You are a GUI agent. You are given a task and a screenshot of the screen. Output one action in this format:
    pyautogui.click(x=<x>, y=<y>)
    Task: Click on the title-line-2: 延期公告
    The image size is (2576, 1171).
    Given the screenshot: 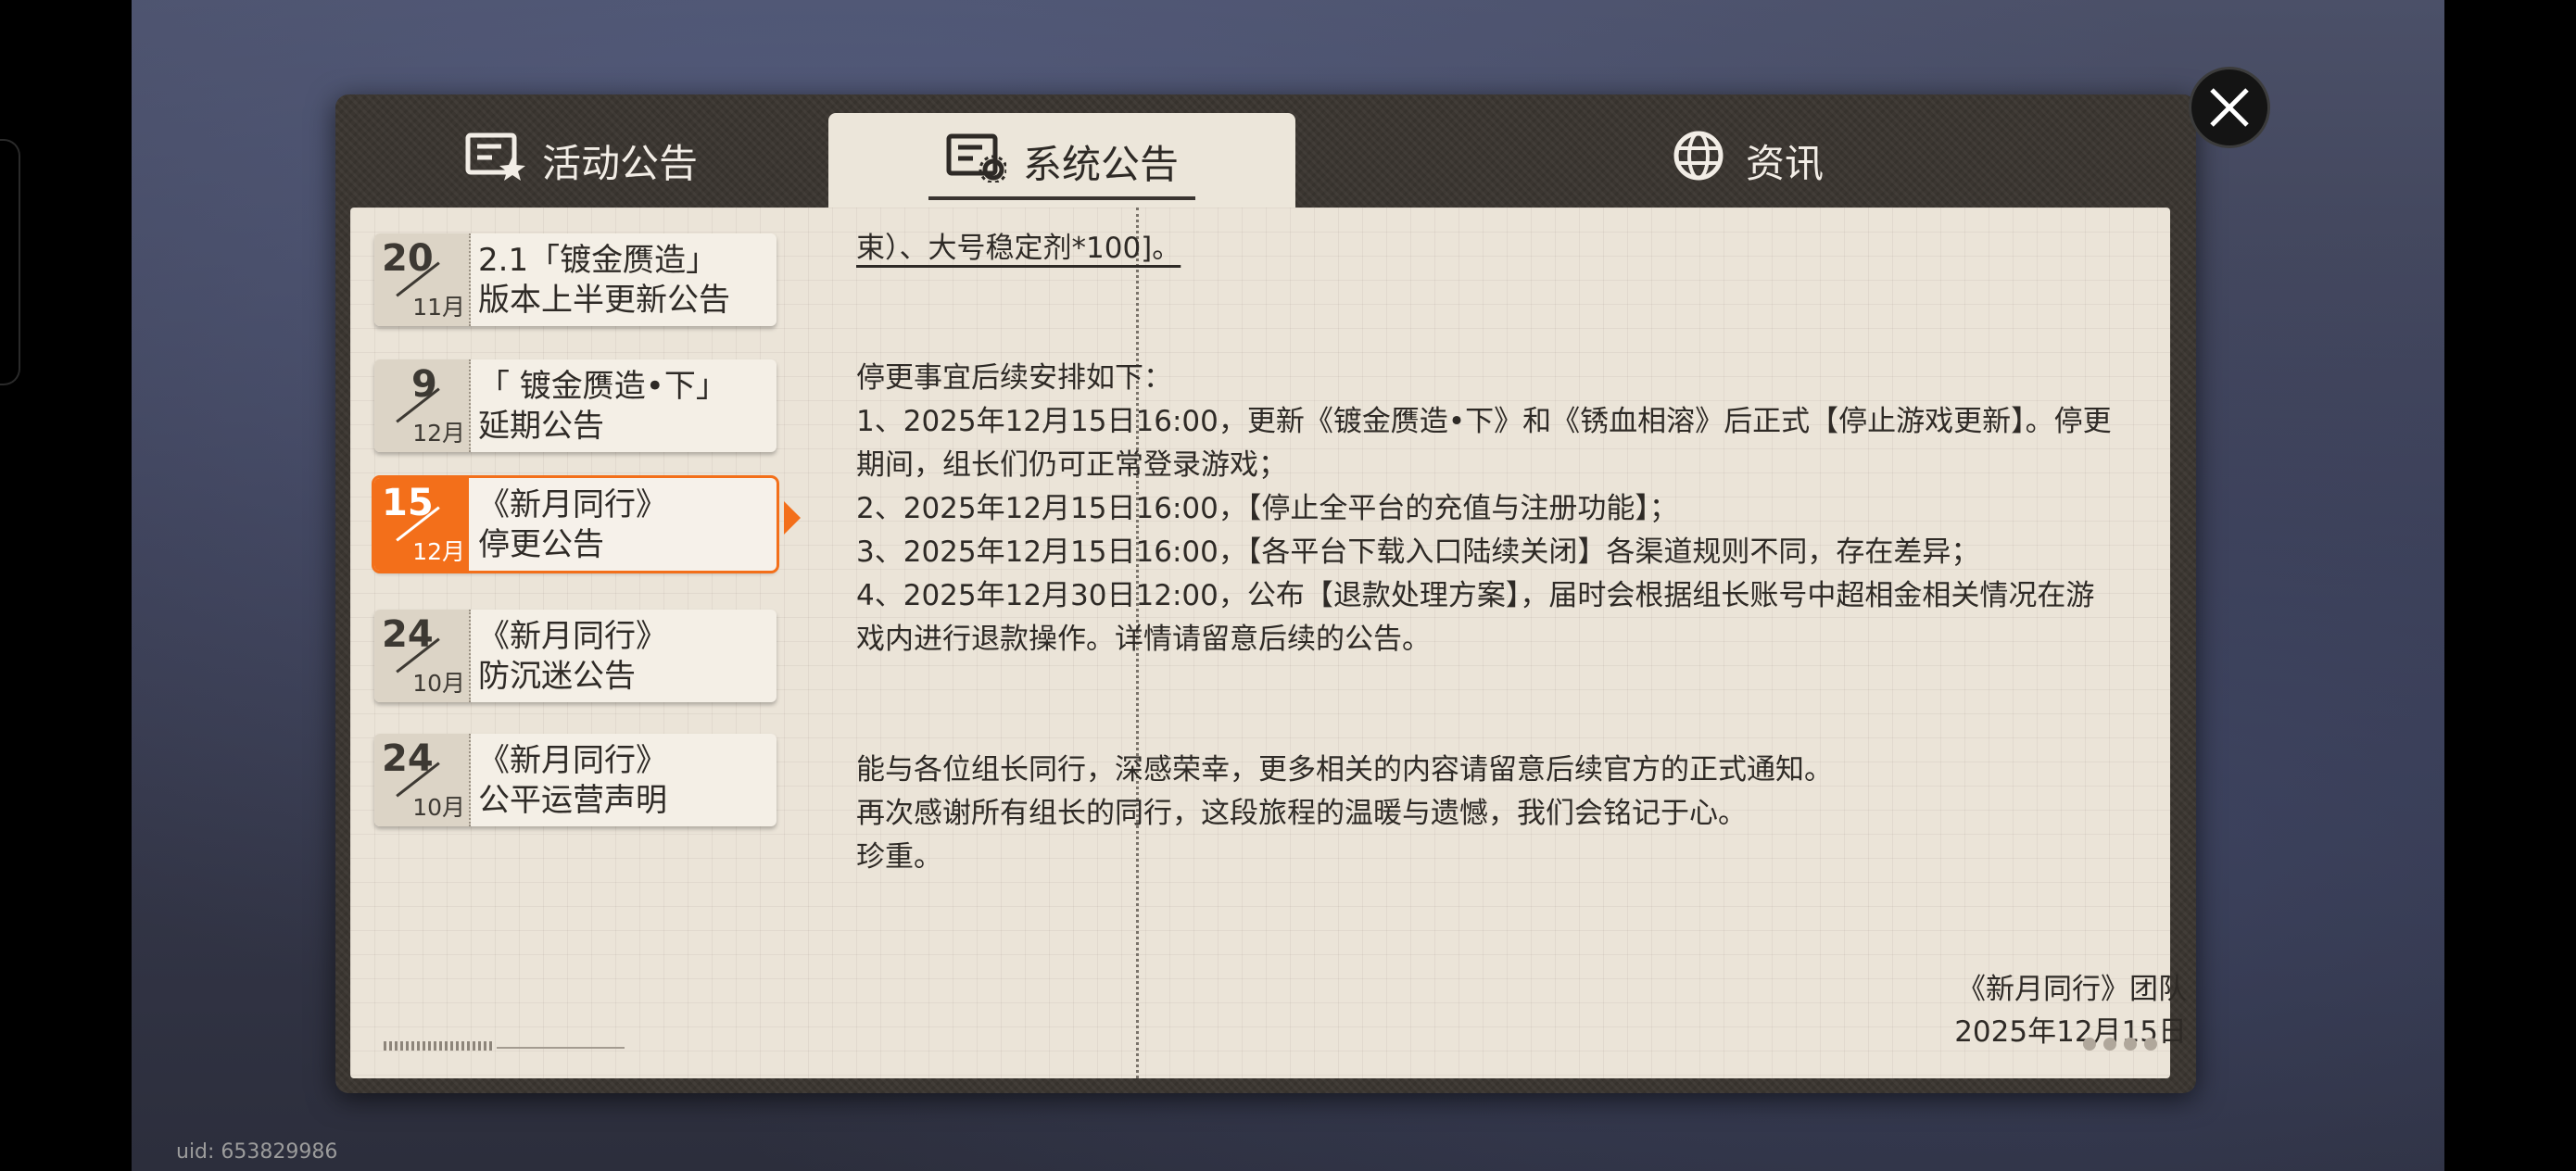 What is the action you would take?
    pyautogui.click(x=541, y=427)
    